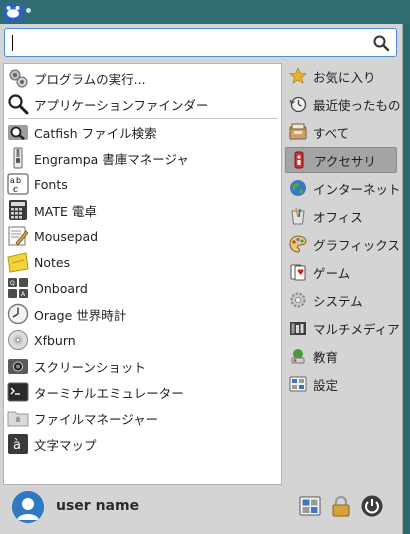 The height and width of the screenshot is (534, 410). I want to click on list-item: スクリーンショット, so click(142, 366).